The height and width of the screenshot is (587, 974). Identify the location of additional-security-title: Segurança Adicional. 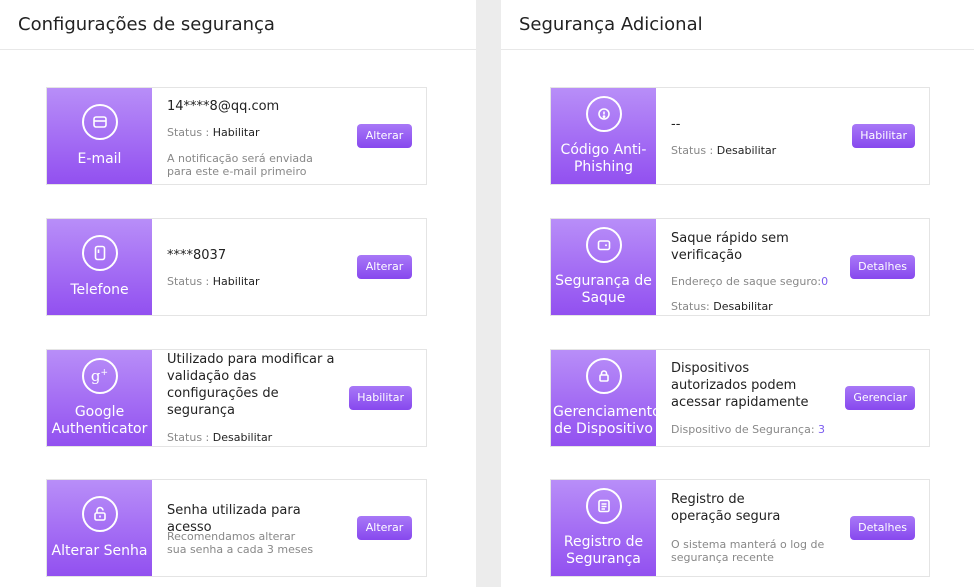
(737, 25).